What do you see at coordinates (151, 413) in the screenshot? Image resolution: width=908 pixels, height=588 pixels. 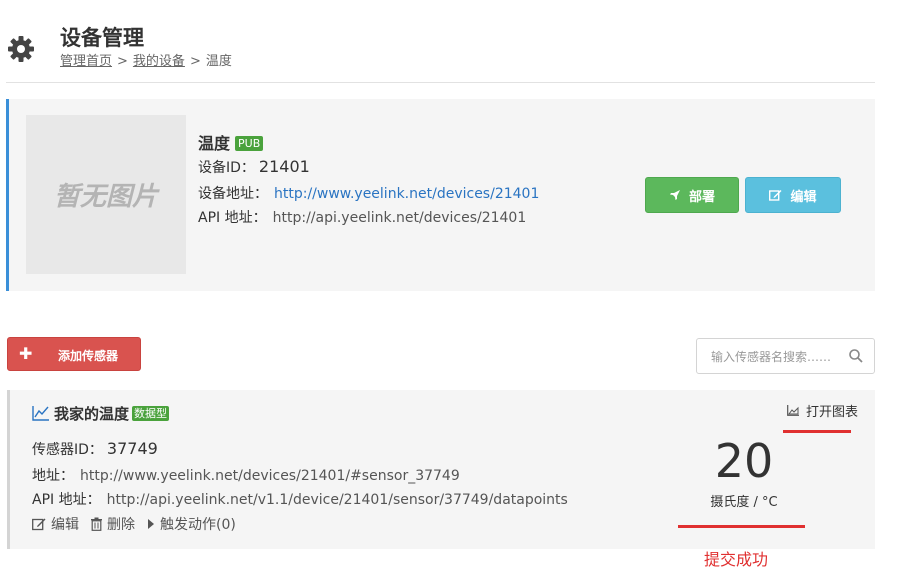 I see `data-type-badge: 数据型` at bounding box center [151, 413].